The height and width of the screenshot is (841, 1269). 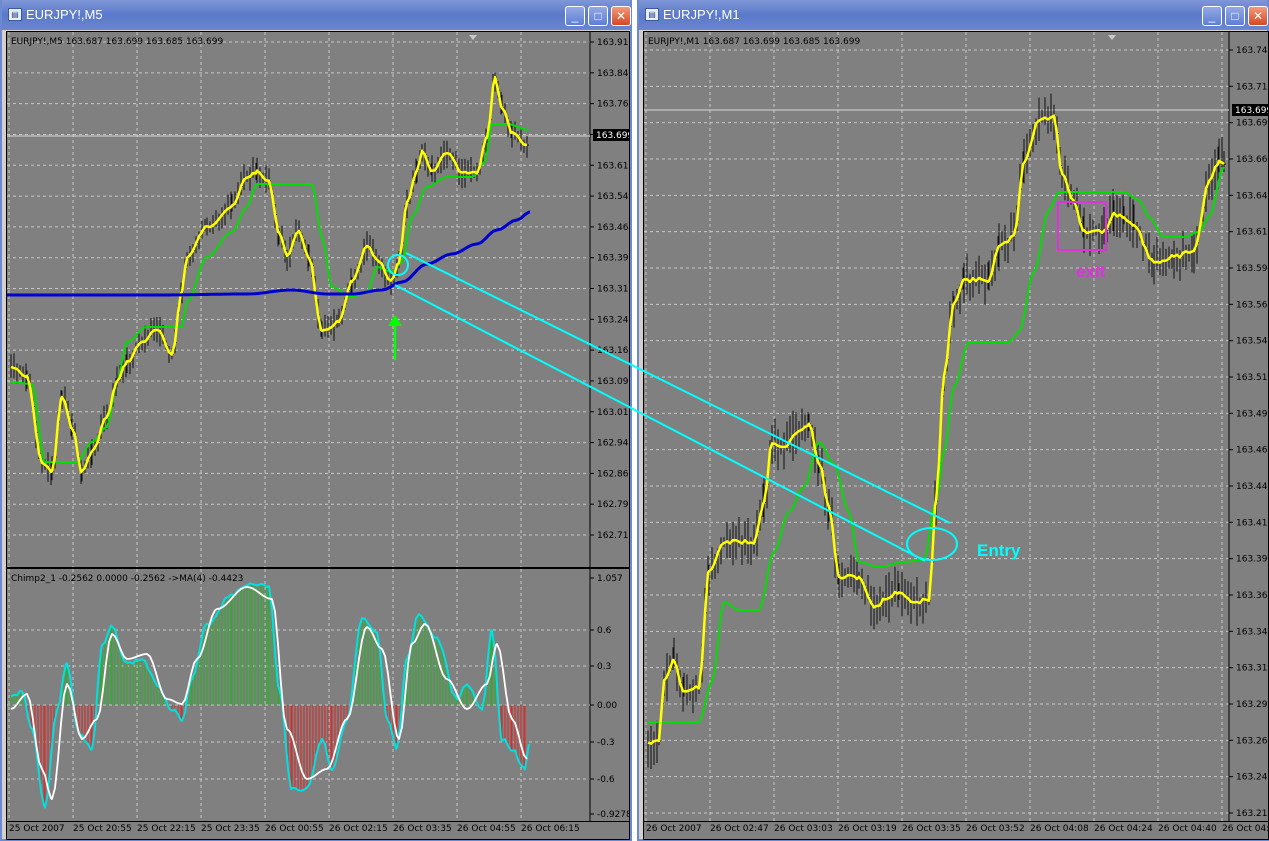 What do you see at coordinates (613, 505) in the screenshot?
I see `price-tick-label: 162.790` at bounding box center [613, 505].